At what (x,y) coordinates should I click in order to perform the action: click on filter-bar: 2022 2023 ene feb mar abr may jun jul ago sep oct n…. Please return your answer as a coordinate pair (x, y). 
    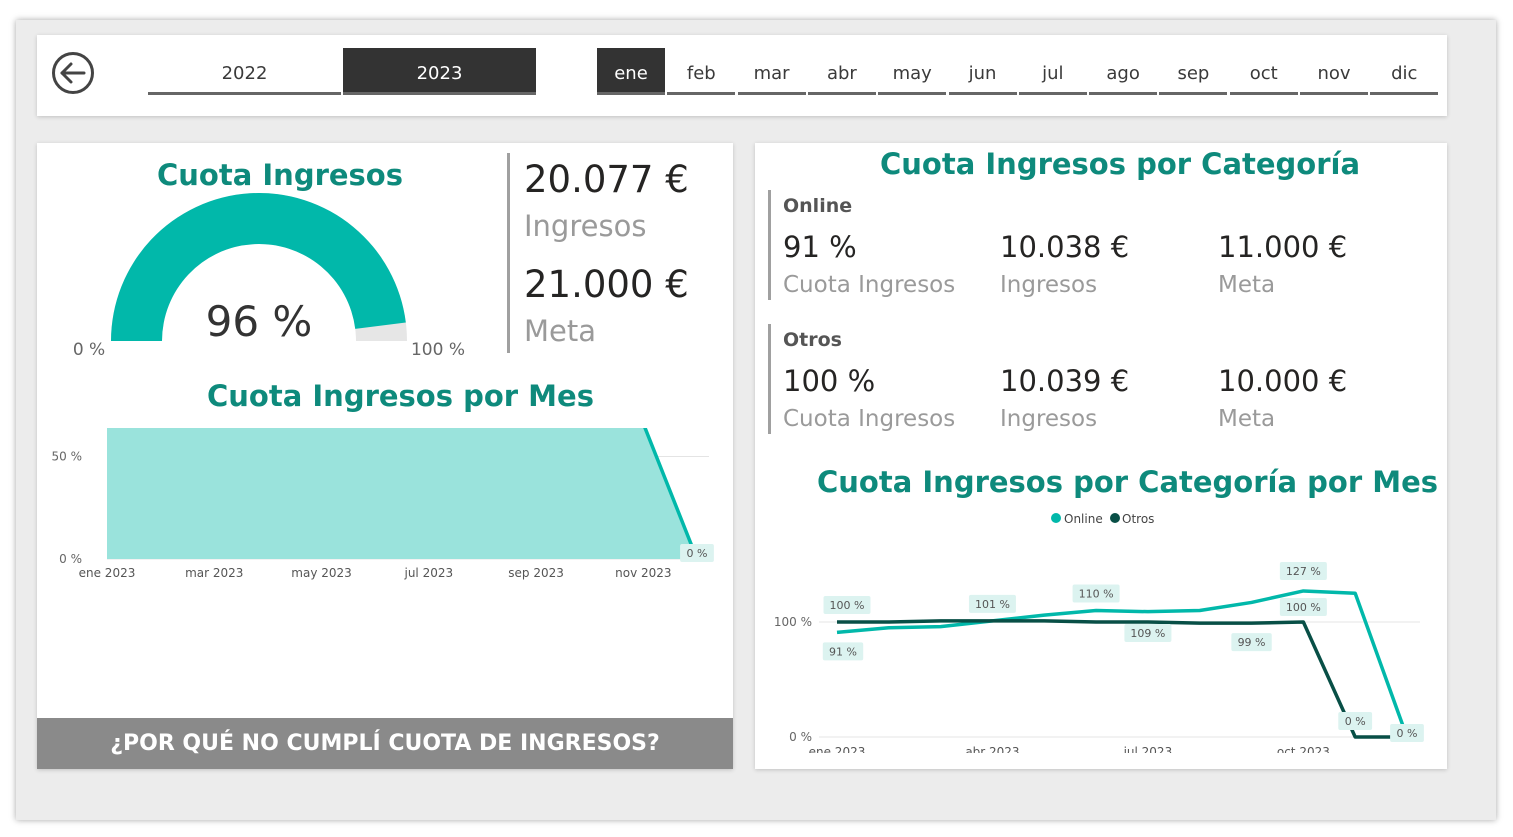
    Looking at the image, I should click on (742, 75).